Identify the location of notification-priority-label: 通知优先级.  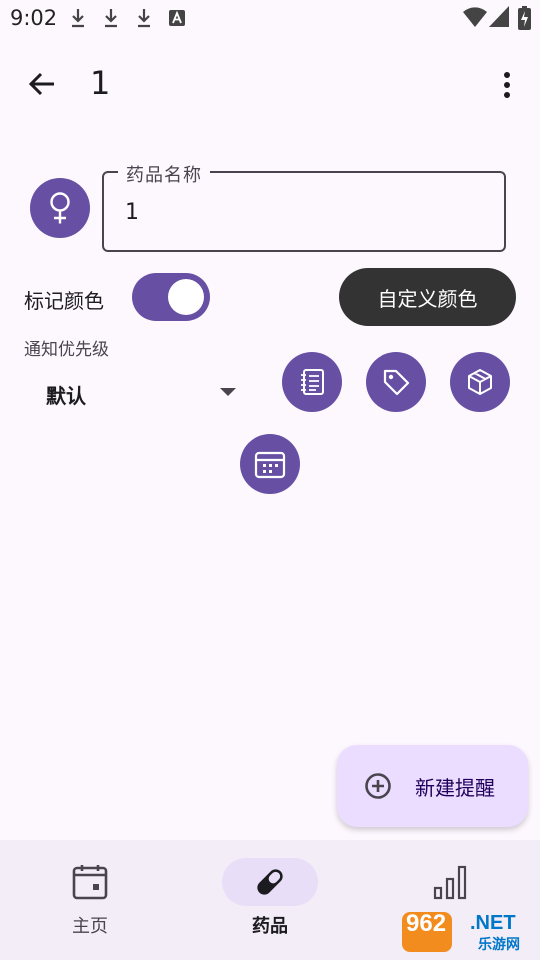
(66, 350).